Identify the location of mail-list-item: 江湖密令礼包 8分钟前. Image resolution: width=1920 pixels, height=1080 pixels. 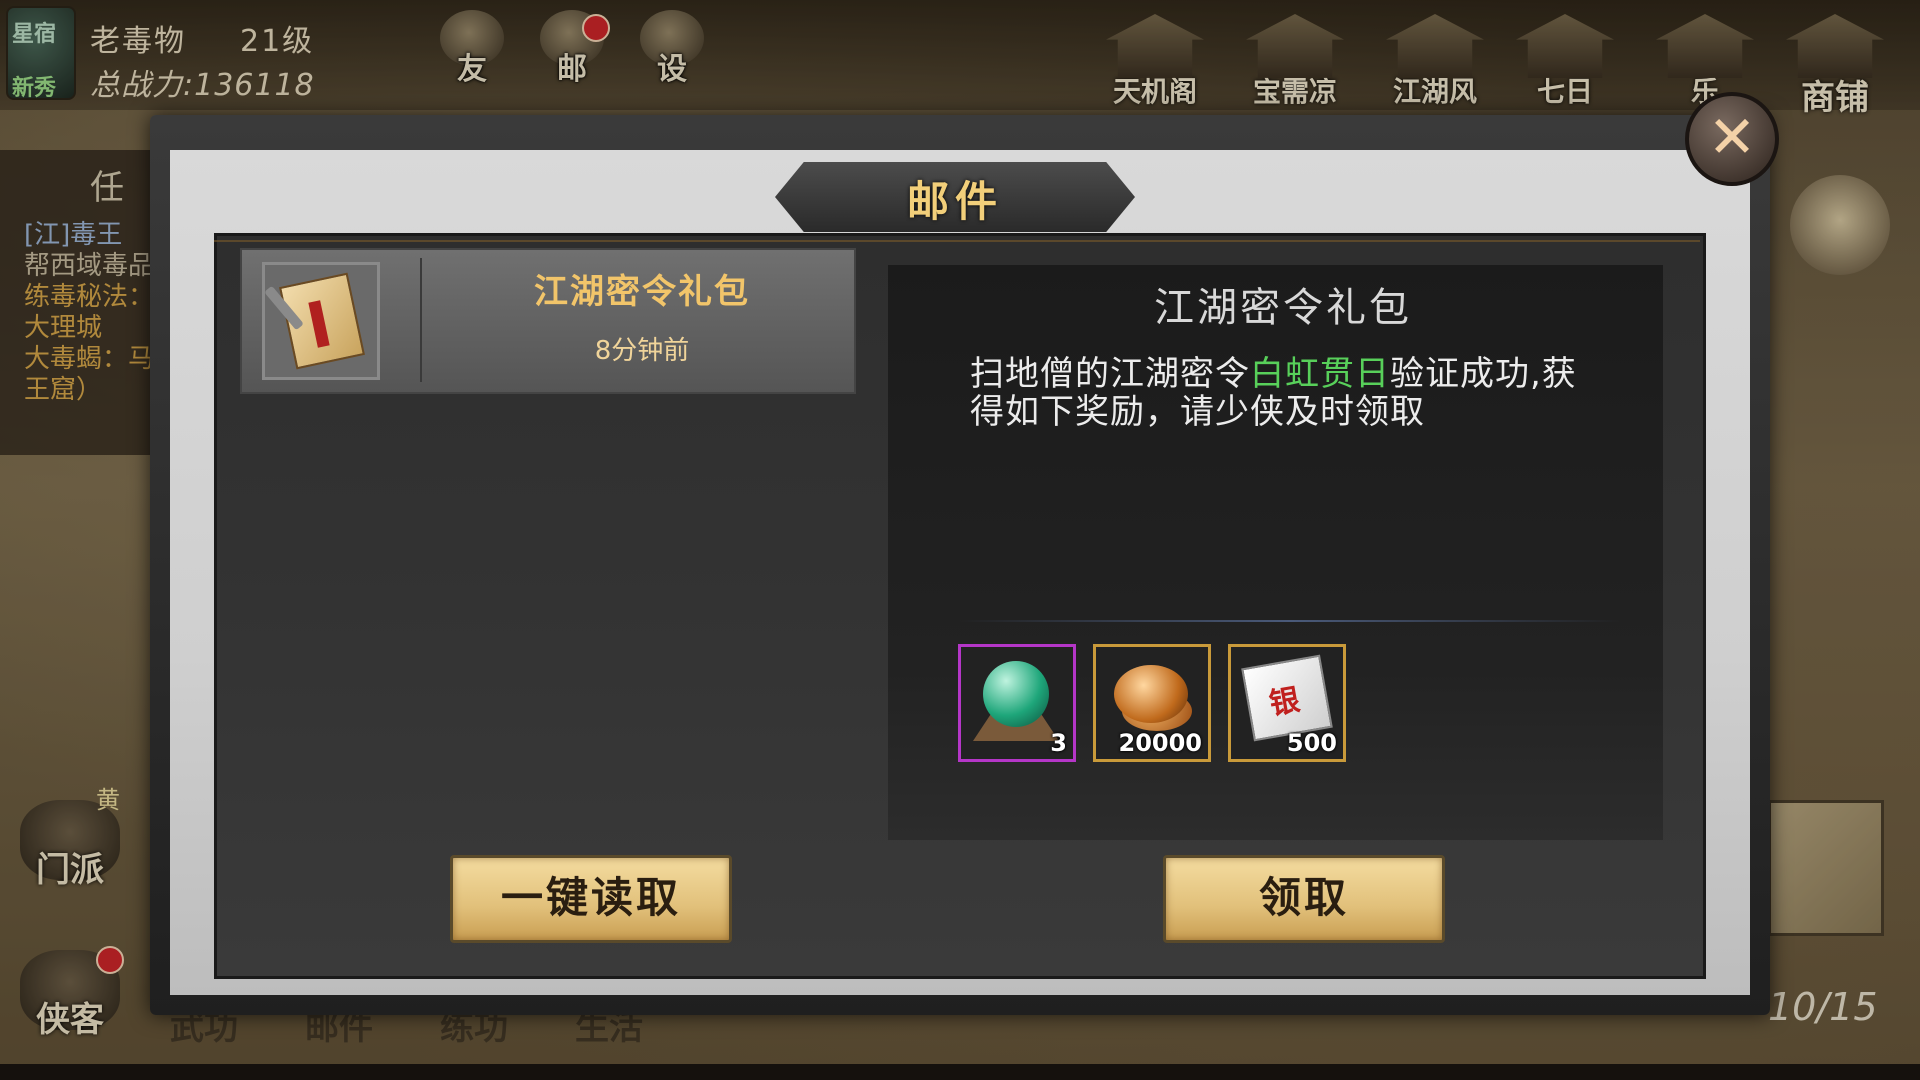
(548, 321).